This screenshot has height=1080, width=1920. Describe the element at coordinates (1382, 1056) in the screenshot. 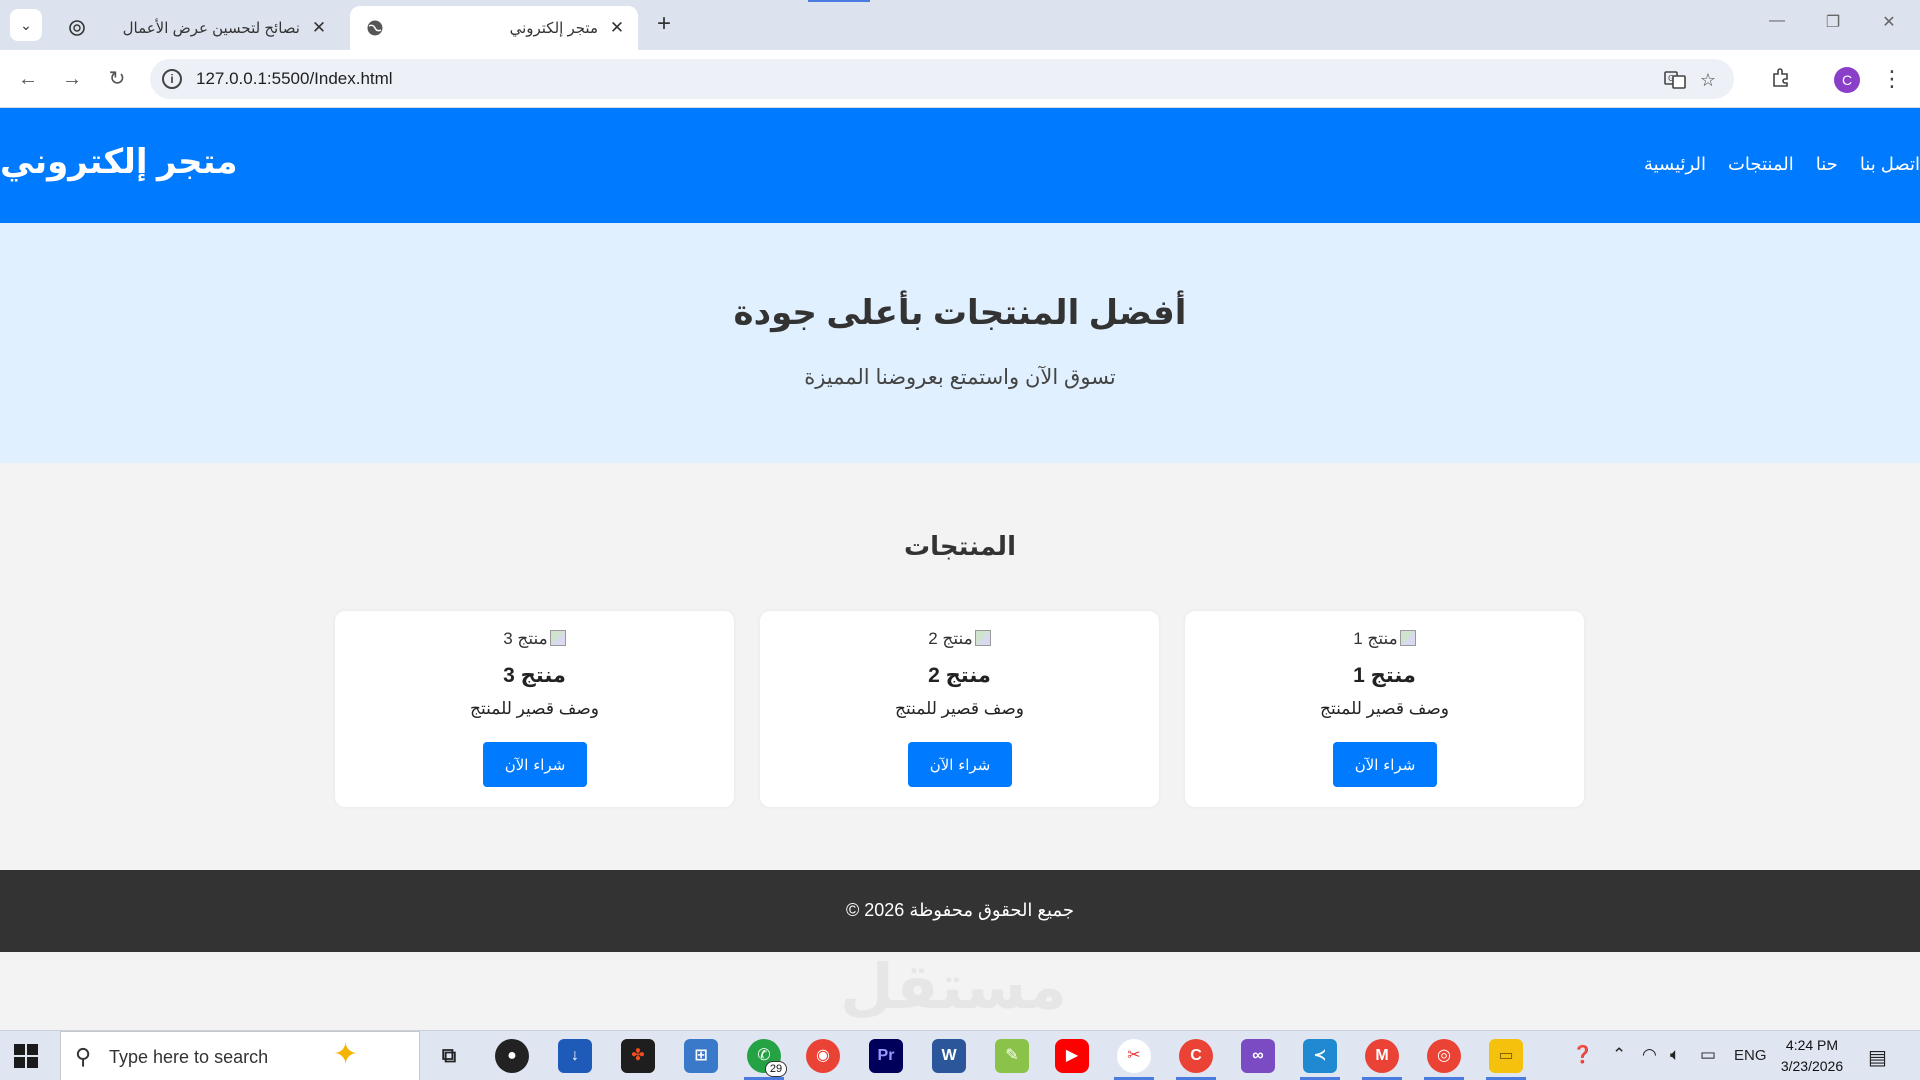

I see `chrome-profile-m-icon: M` at that location.